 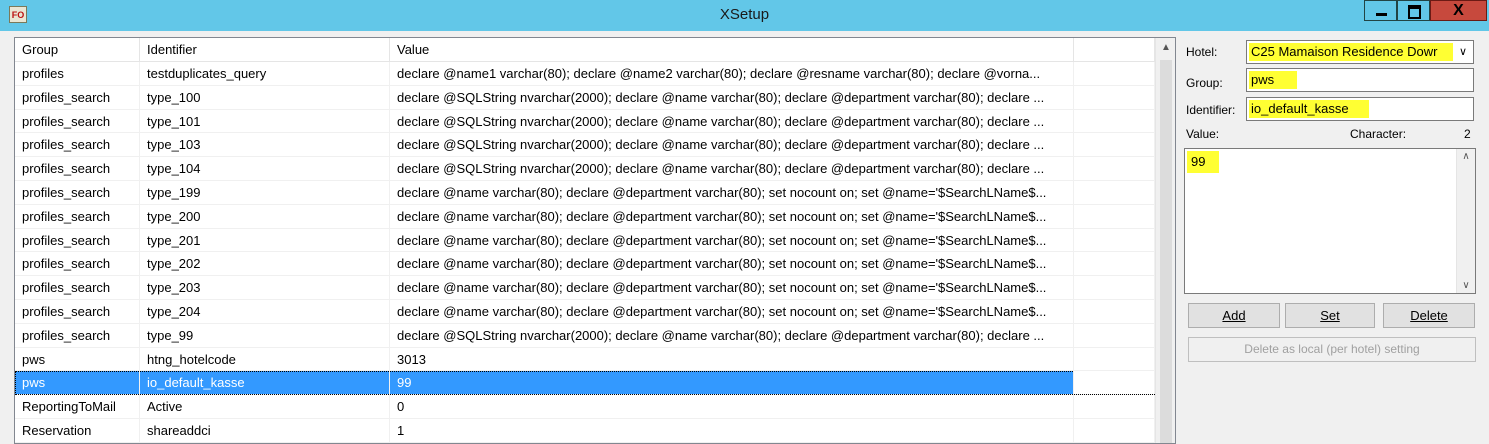 I want to click on minimize-icon, so click(x=1380, y=10).